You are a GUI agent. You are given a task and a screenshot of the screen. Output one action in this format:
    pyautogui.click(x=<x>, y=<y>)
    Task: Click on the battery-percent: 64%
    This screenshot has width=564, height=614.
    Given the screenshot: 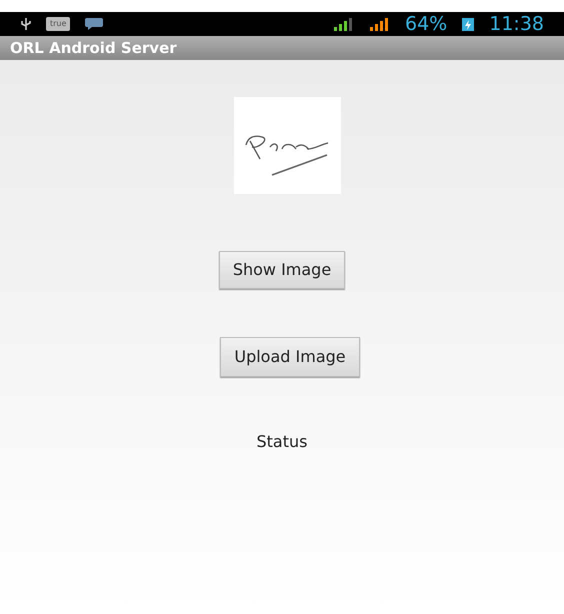 What is the action you would take?
    pyautogui.click(x=426, y=24)
    